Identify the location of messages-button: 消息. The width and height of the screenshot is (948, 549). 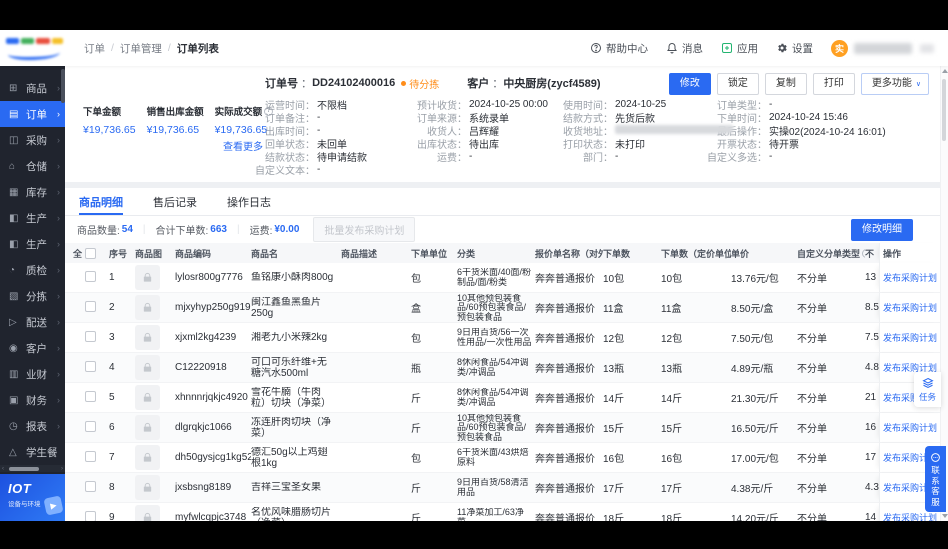
(684, 48).